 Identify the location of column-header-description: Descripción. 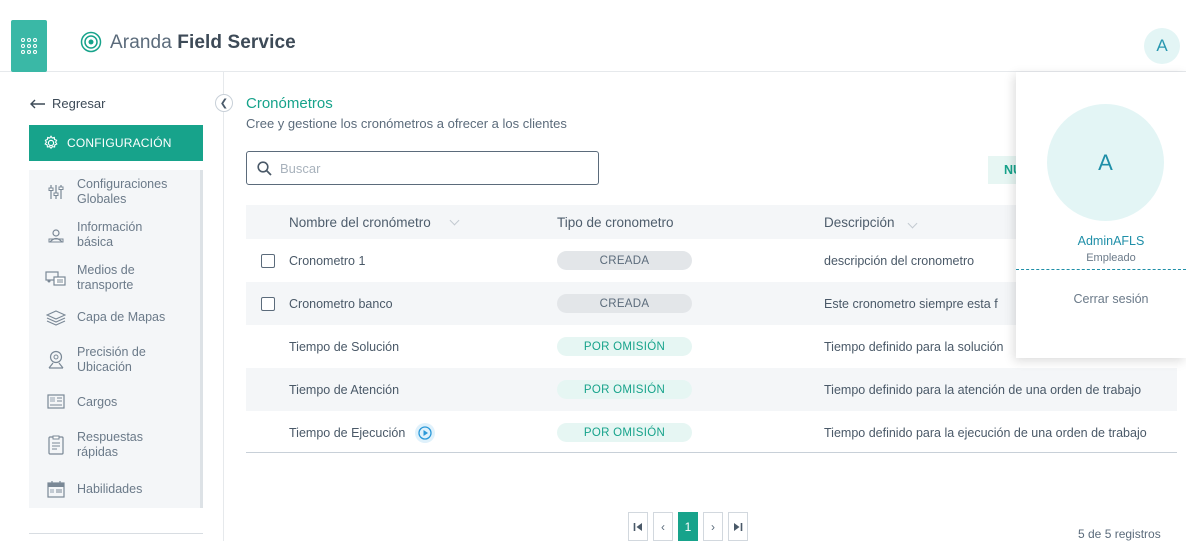
(870, 222).